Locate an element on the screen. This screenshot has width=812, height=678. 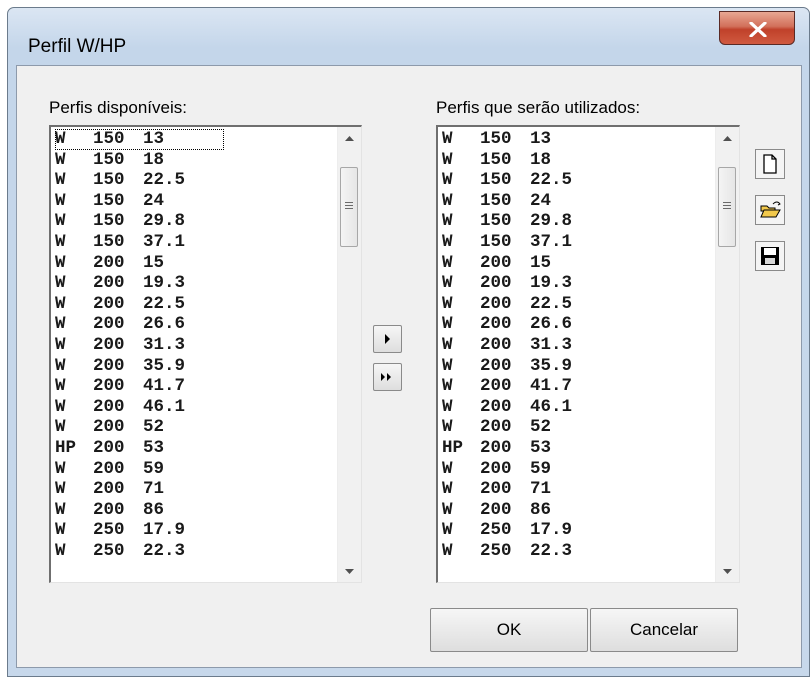
move-all-button is located at coordinates (387, 377).